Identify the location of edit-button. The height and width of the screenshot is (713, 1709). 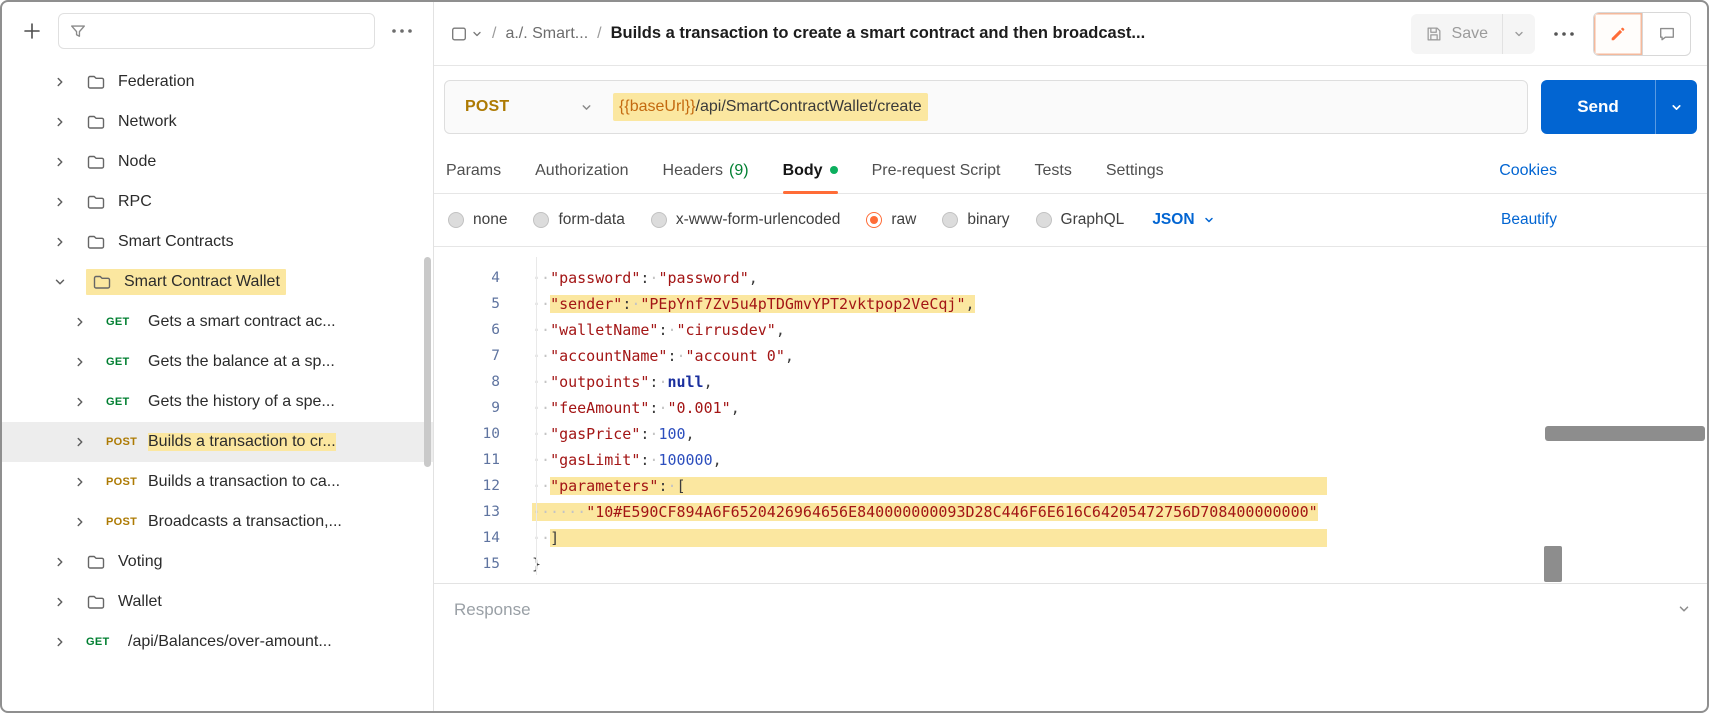
(1618, 33).